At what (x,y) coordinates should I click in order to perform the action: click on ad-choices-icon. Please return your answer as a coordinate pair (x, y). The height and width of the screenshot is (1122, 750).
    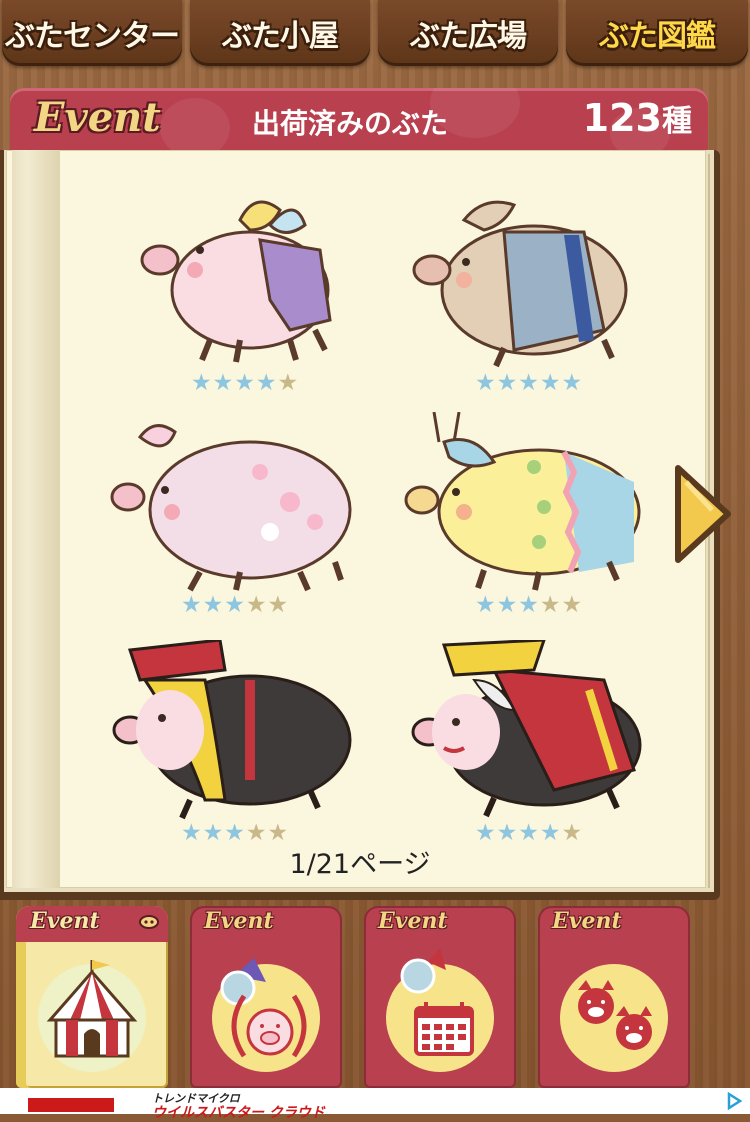
    Looking at the image, I should click on (734, 1101).